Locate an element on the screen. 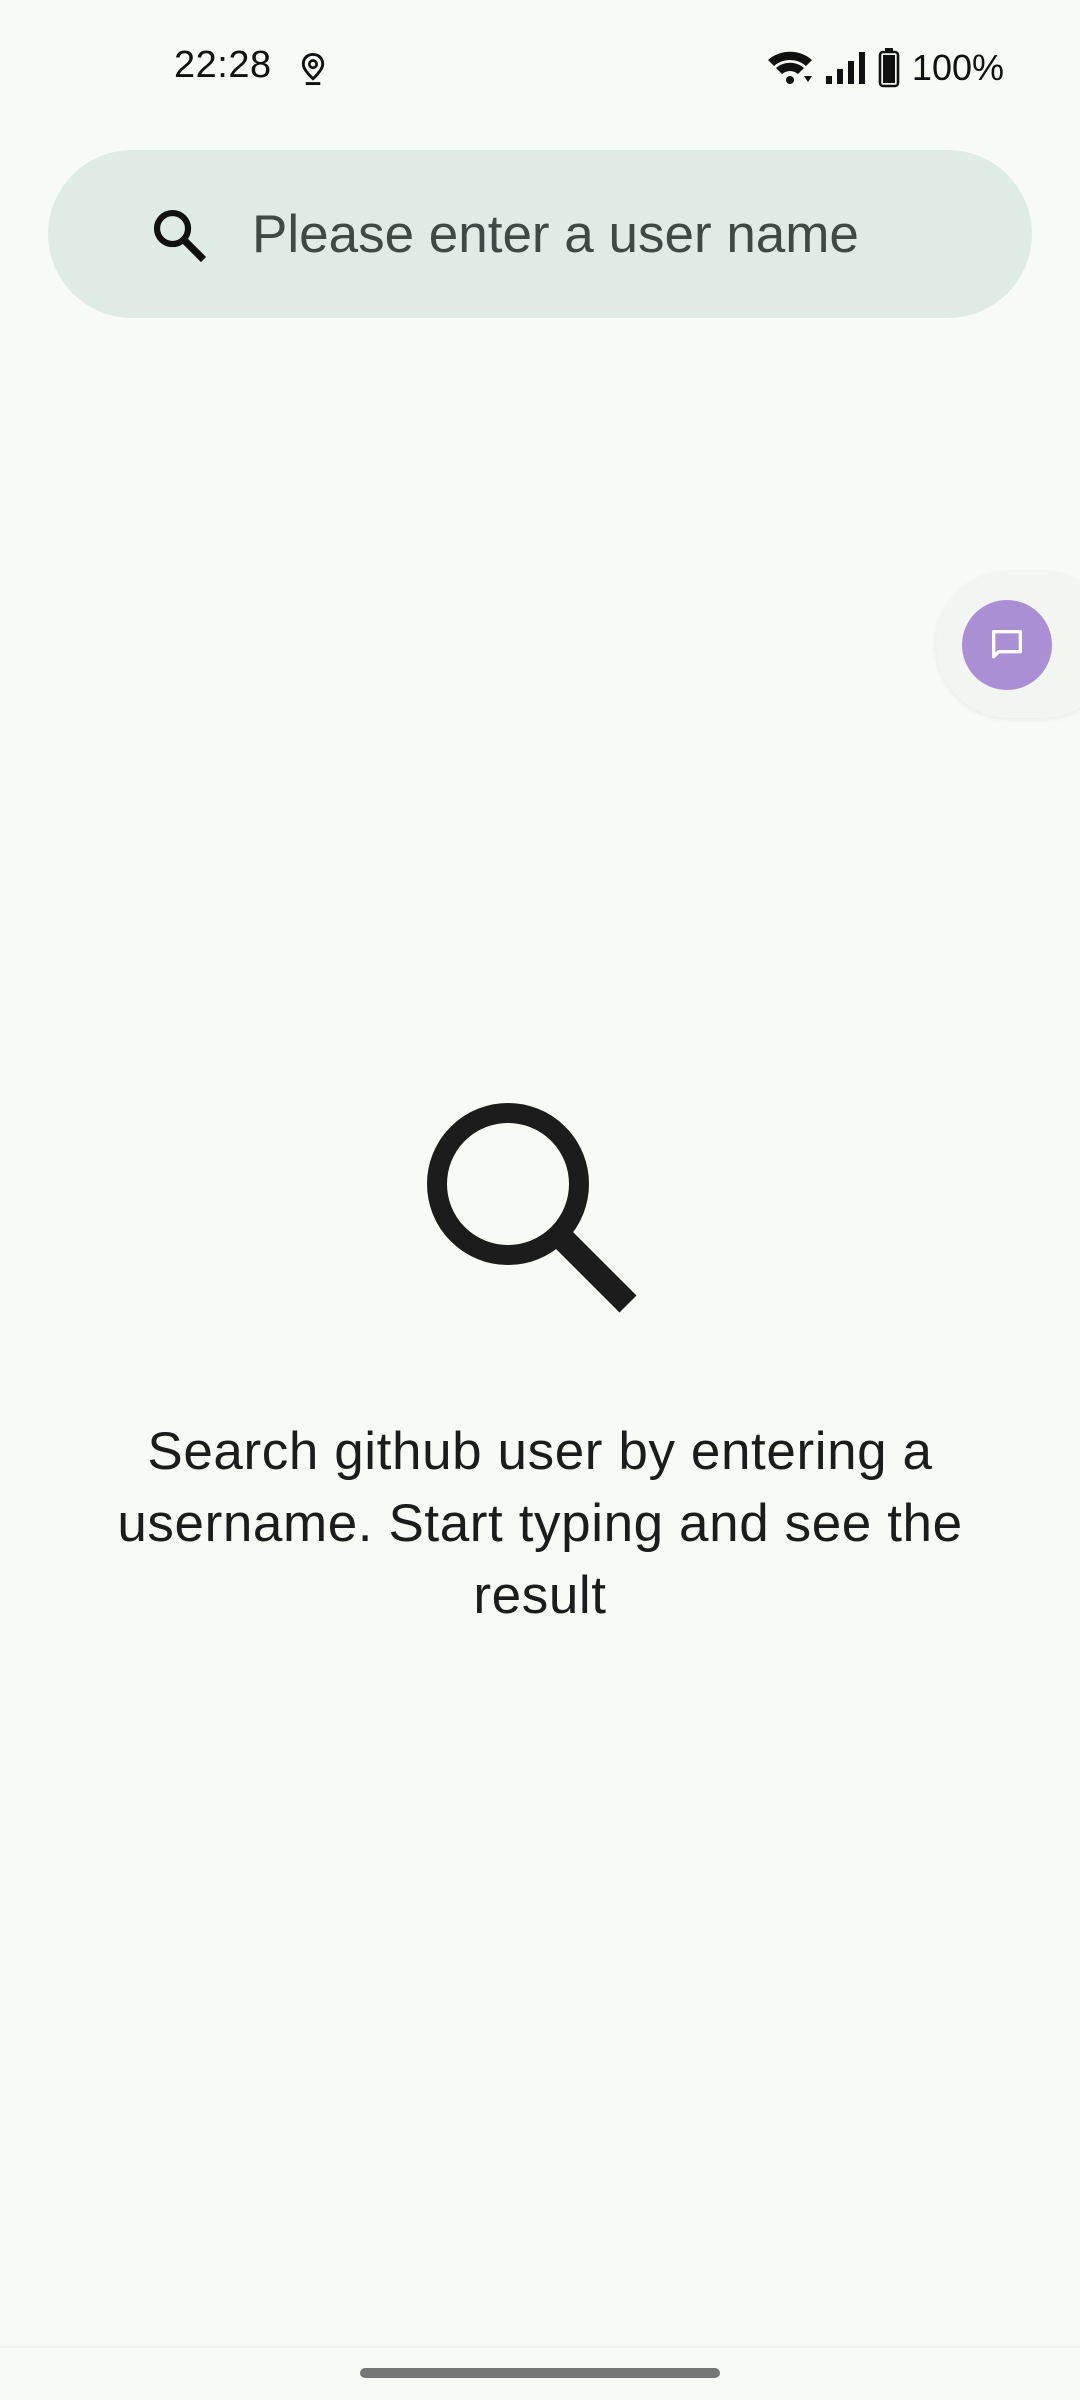  search-bar is located at coordinates (540, 234).